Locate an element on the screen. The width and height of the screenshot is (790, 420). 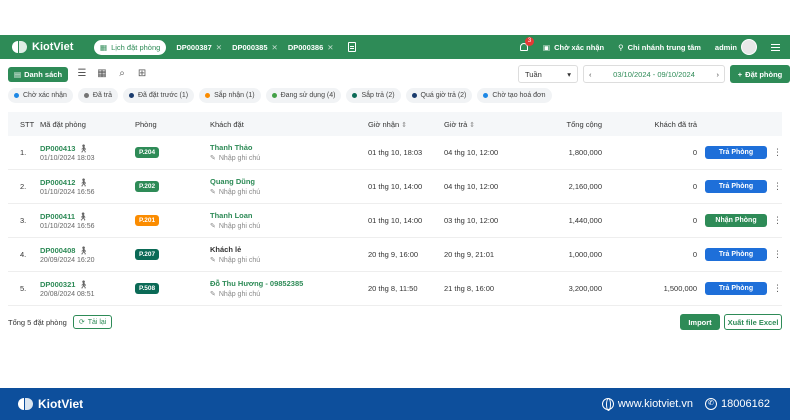
calendar-icon: ▦ is located at coordinates (104, 47).